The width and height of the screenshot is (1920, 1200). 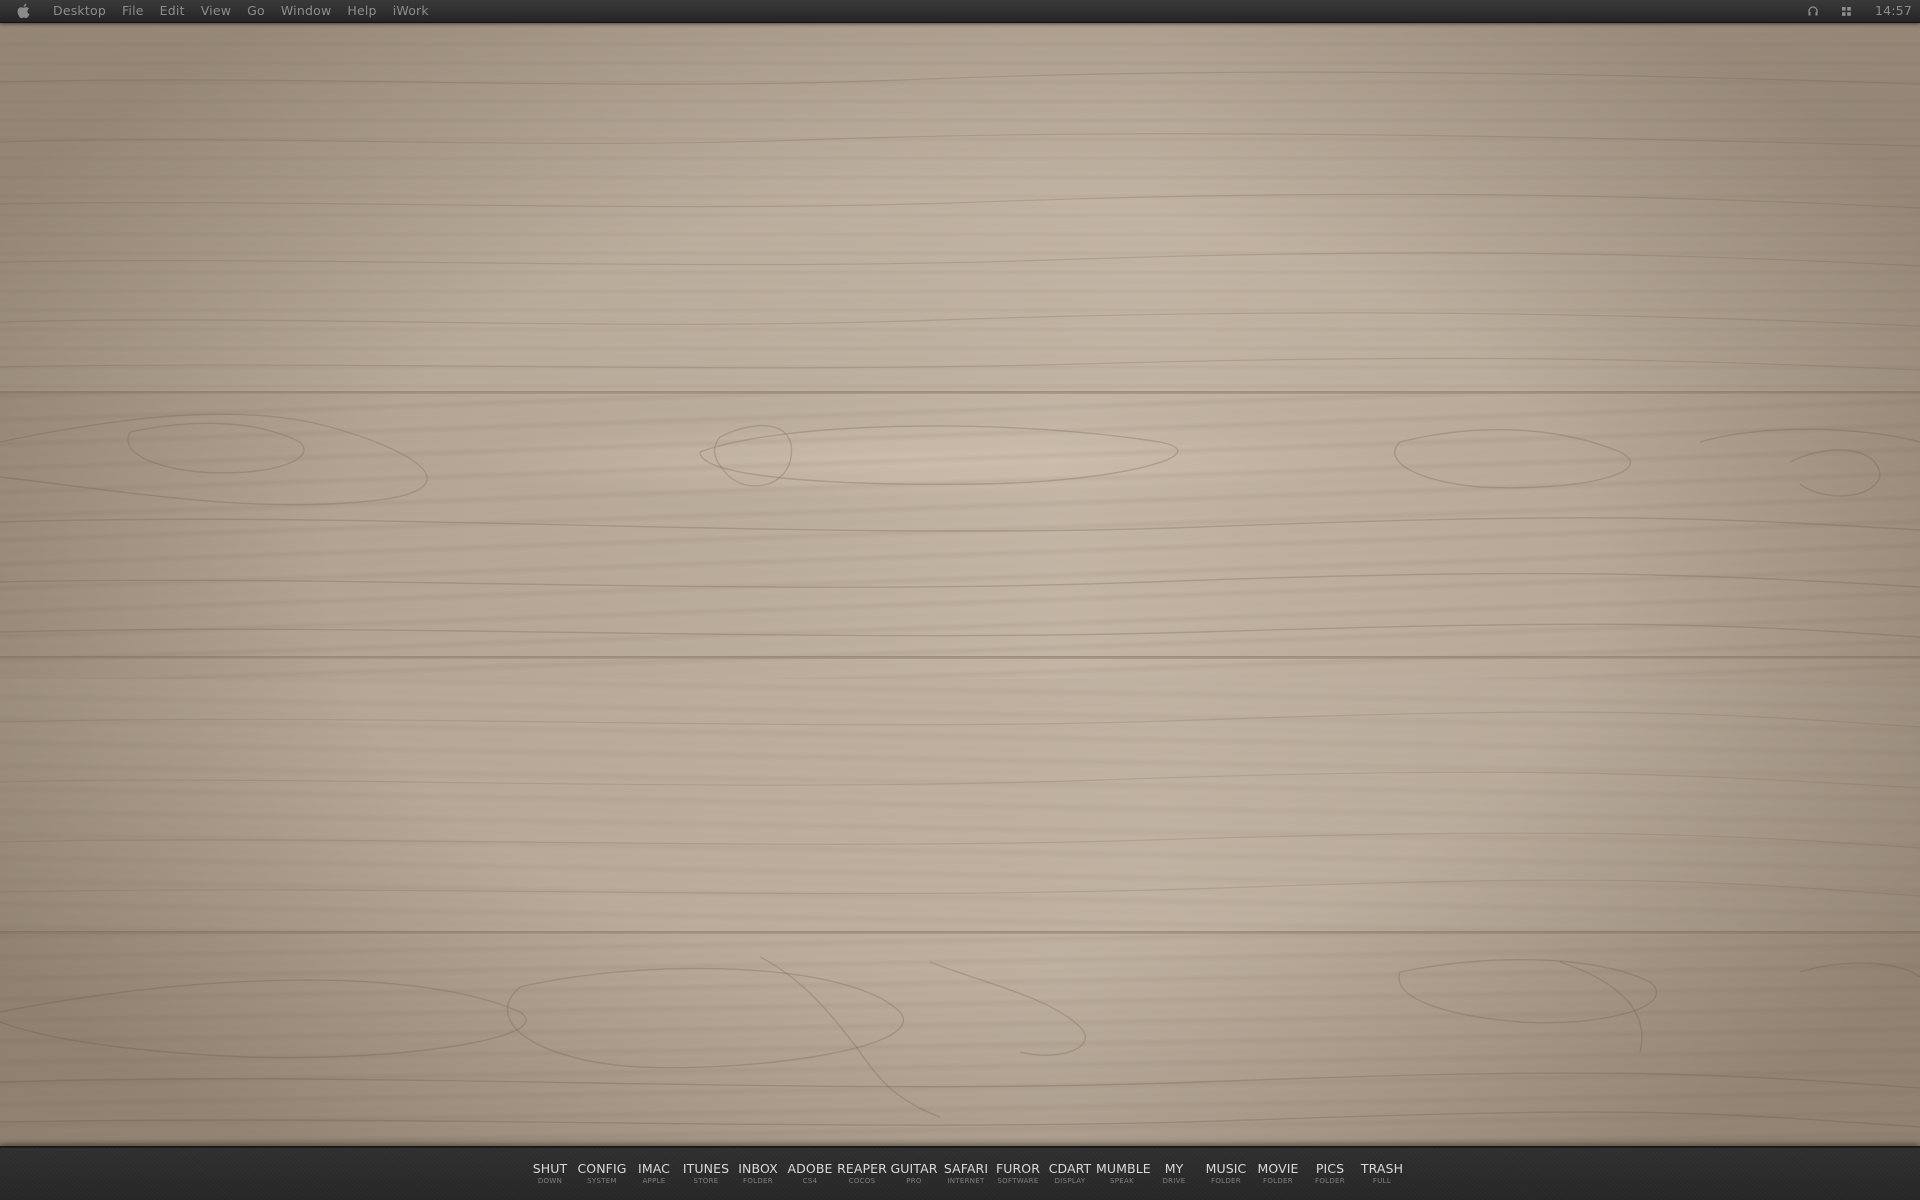 What do you see at coordinates (1226, 1168) in the screenshot?
I see `dock-item-title: MUSIC` at bounding box center [1226, 1168].